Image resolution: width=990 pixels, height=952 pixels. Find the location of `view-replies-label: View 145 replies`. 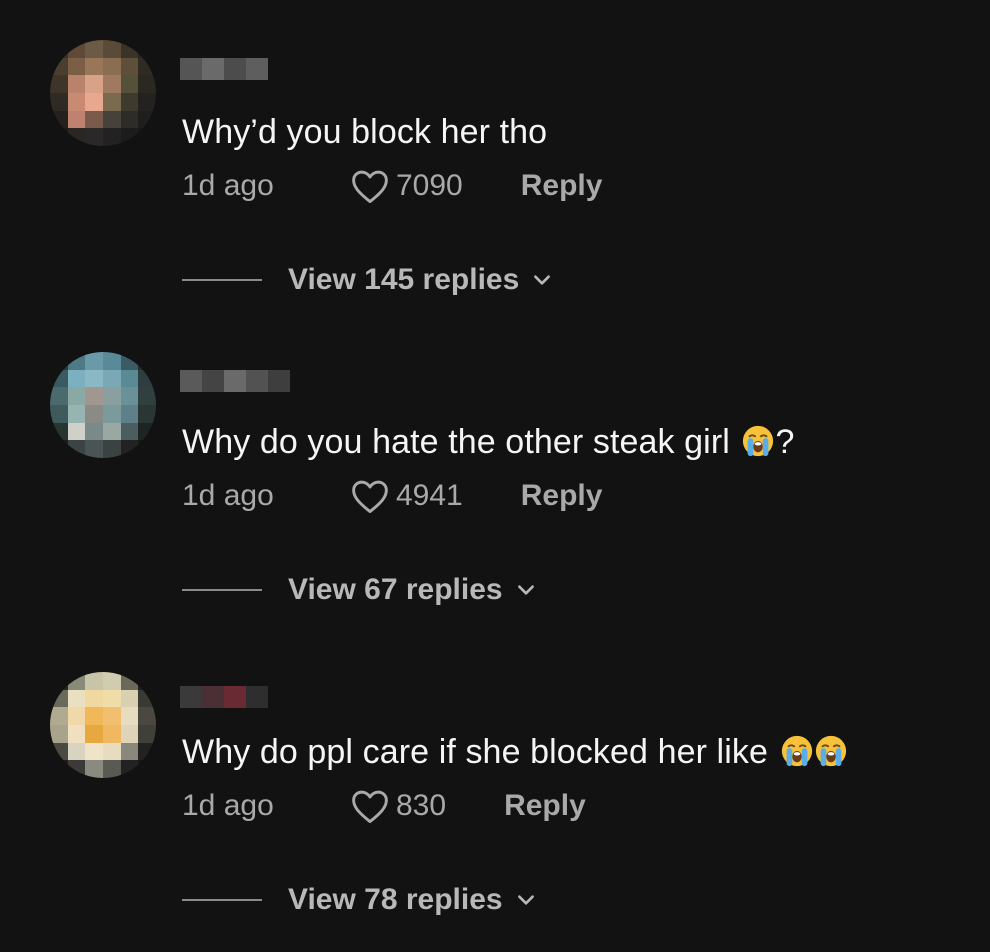

view-replies-label: View 145 replies is located at coordinates (404, 279).